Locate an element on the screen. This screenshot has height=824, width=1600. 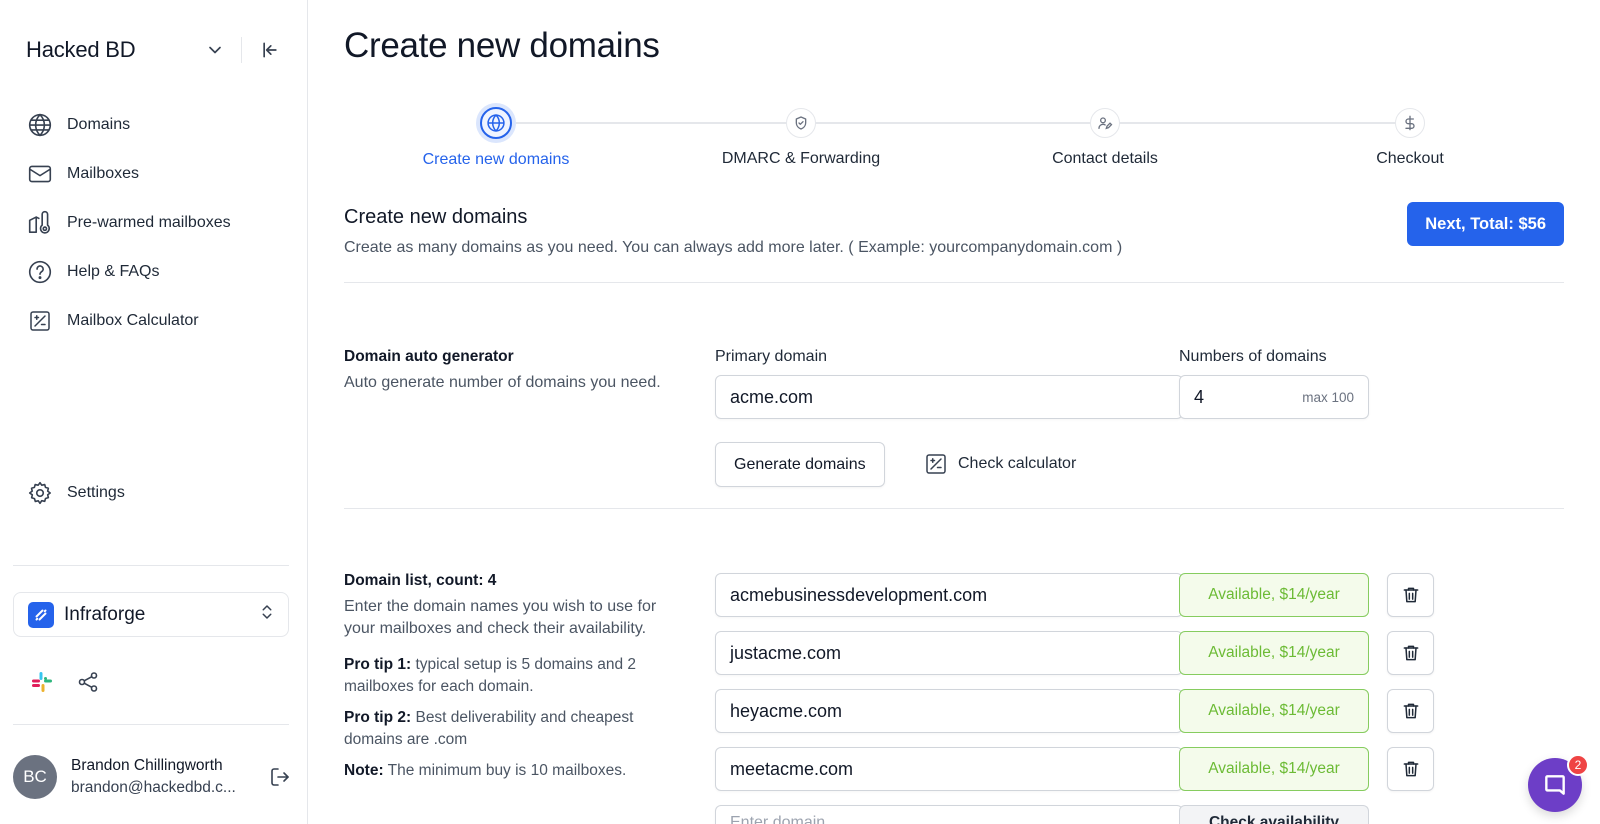
sidebar-settings-wrapper: Settings is located at coordinates (156, 492).